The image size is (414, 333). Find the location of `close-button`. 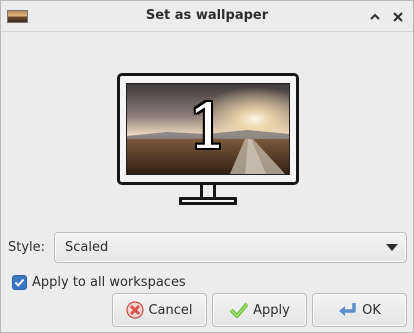

close-button is located at coordinates (398, 17).